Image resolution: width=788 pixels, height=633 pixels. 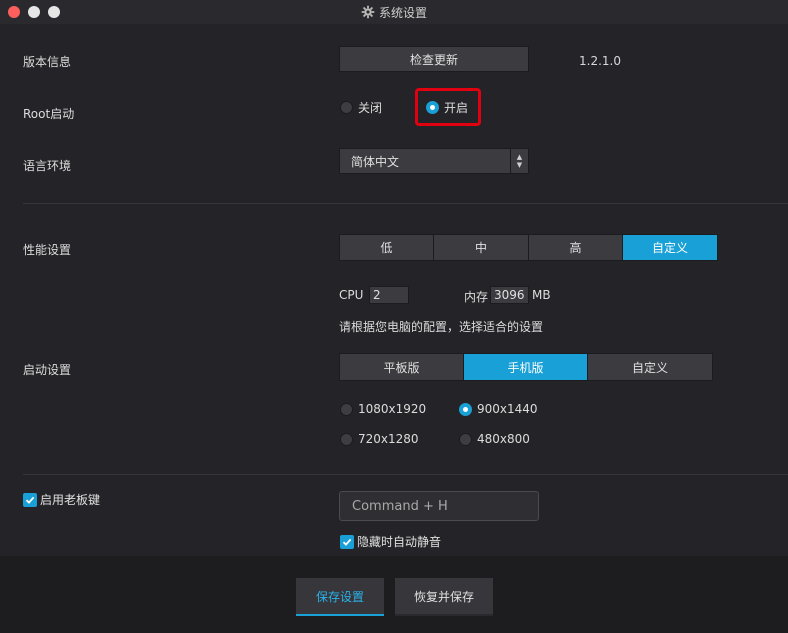 I want to click on performance-option-high: 高, so click(x=576, y=247).